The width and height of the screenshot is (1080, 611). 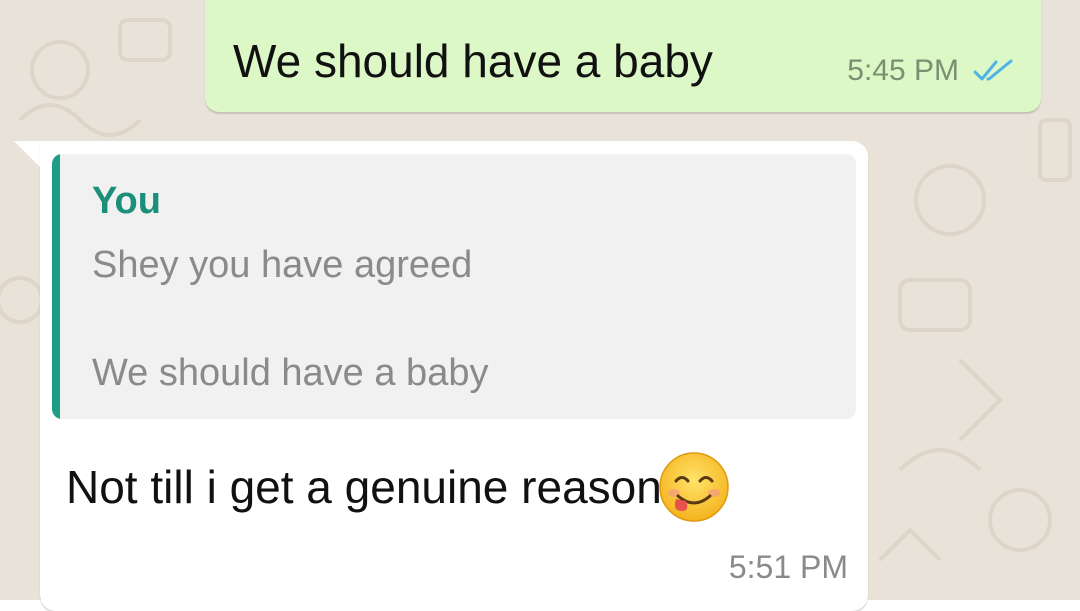 What do you see at coordinates (788, 567) in the screenshot?
I see `incoming-message-time: 5:51 PM` at bounding box center [788, 567].